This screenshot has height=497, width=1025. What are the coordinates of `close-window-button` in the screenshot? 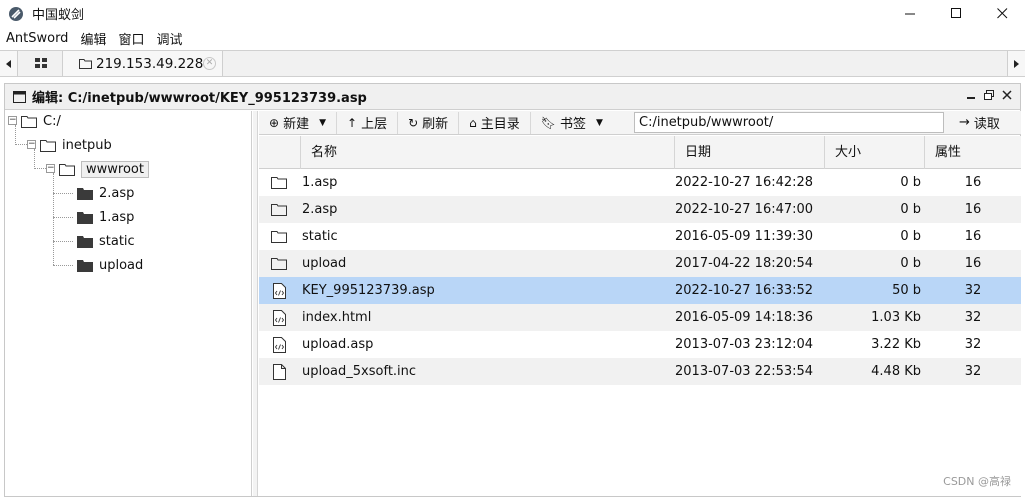 It's located at (1002, 13).